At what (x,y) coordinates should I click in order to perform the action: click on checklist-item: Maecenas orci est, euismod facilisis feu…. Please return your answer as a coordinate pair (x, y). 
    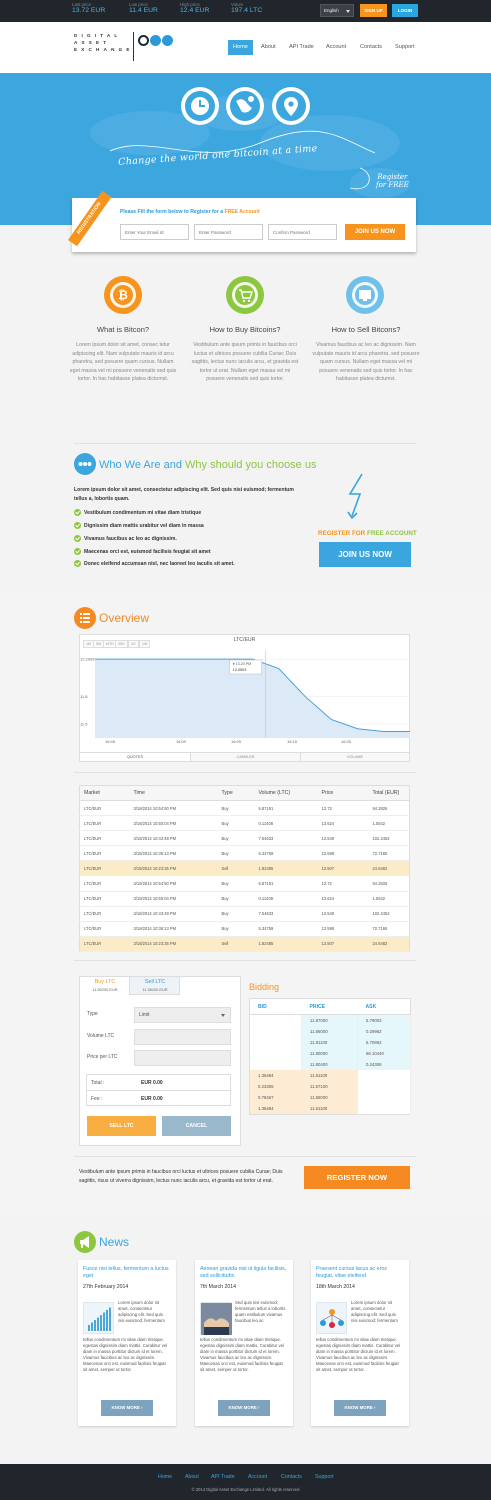
    Looking at the image, I should click on (142, 551).